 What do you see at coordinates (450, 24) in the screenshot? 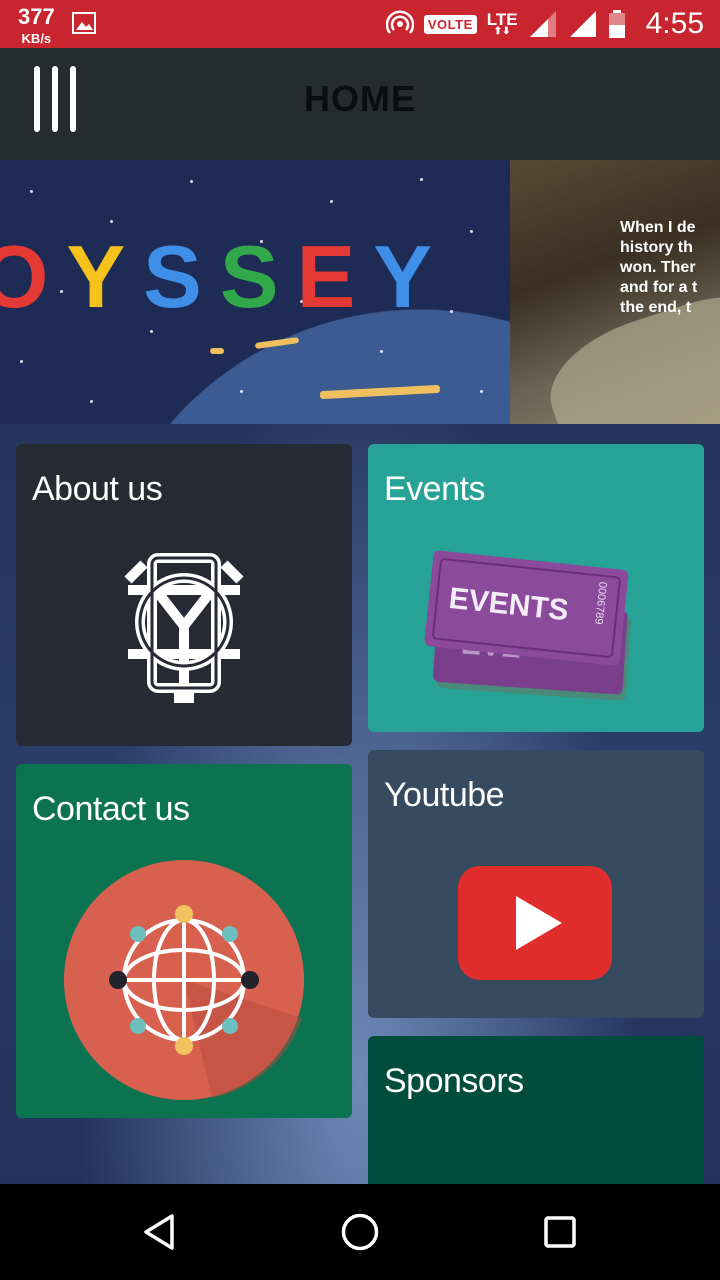
I see `volte-badge: VOLTE` at bounding box center [450, 24].